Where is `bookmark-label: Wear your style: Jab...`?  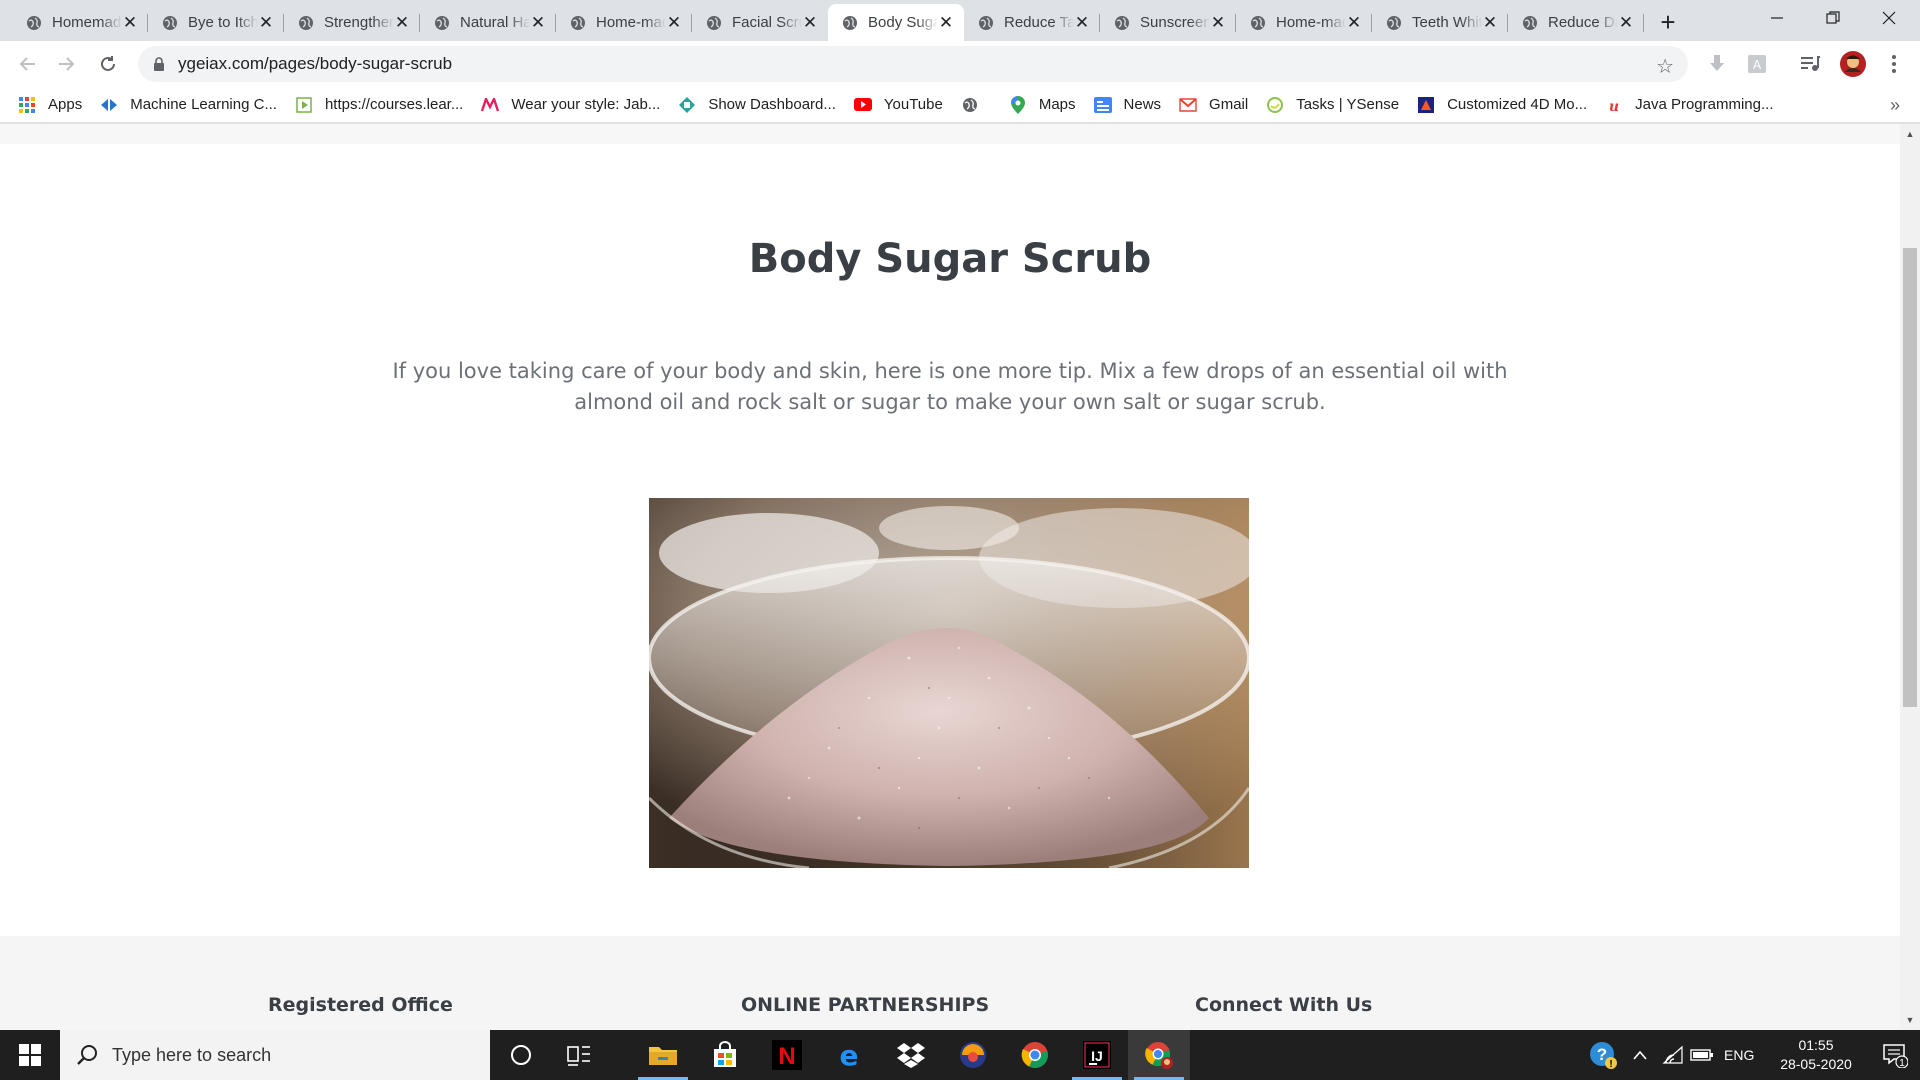
bookmark-label: Wear your style: Jab... is located at coordinates (585, 104).